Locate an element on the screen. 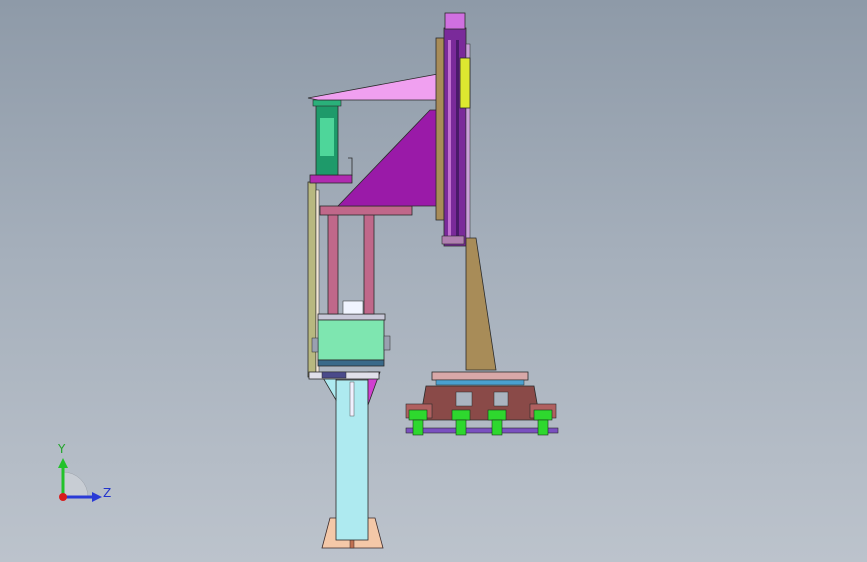 This screenshot has height=562, width=867. slider-block is located at coordinates (465, 83).